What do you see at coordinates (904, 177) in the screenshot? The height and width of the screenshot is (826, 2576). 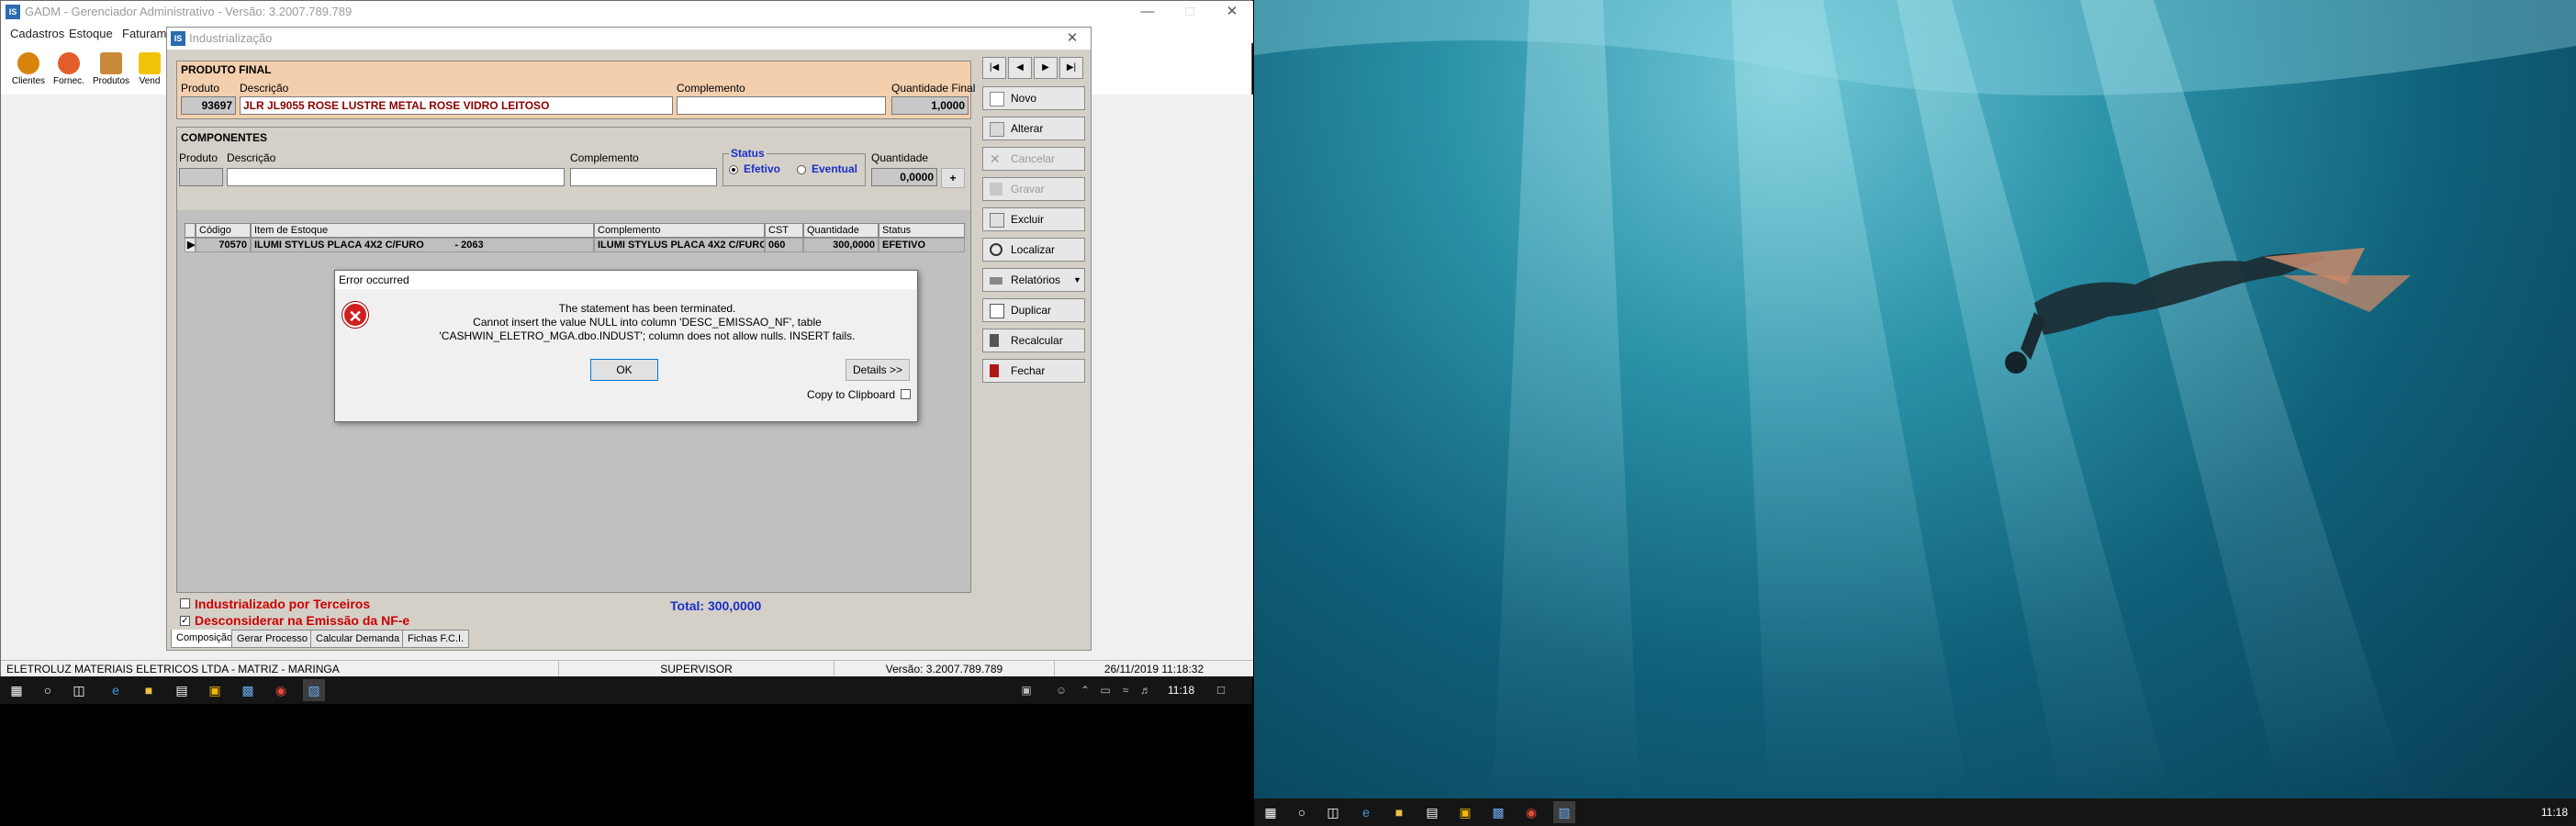 I see `comp-quantidade-field: 0,0000` at bounding box center [904, 177].